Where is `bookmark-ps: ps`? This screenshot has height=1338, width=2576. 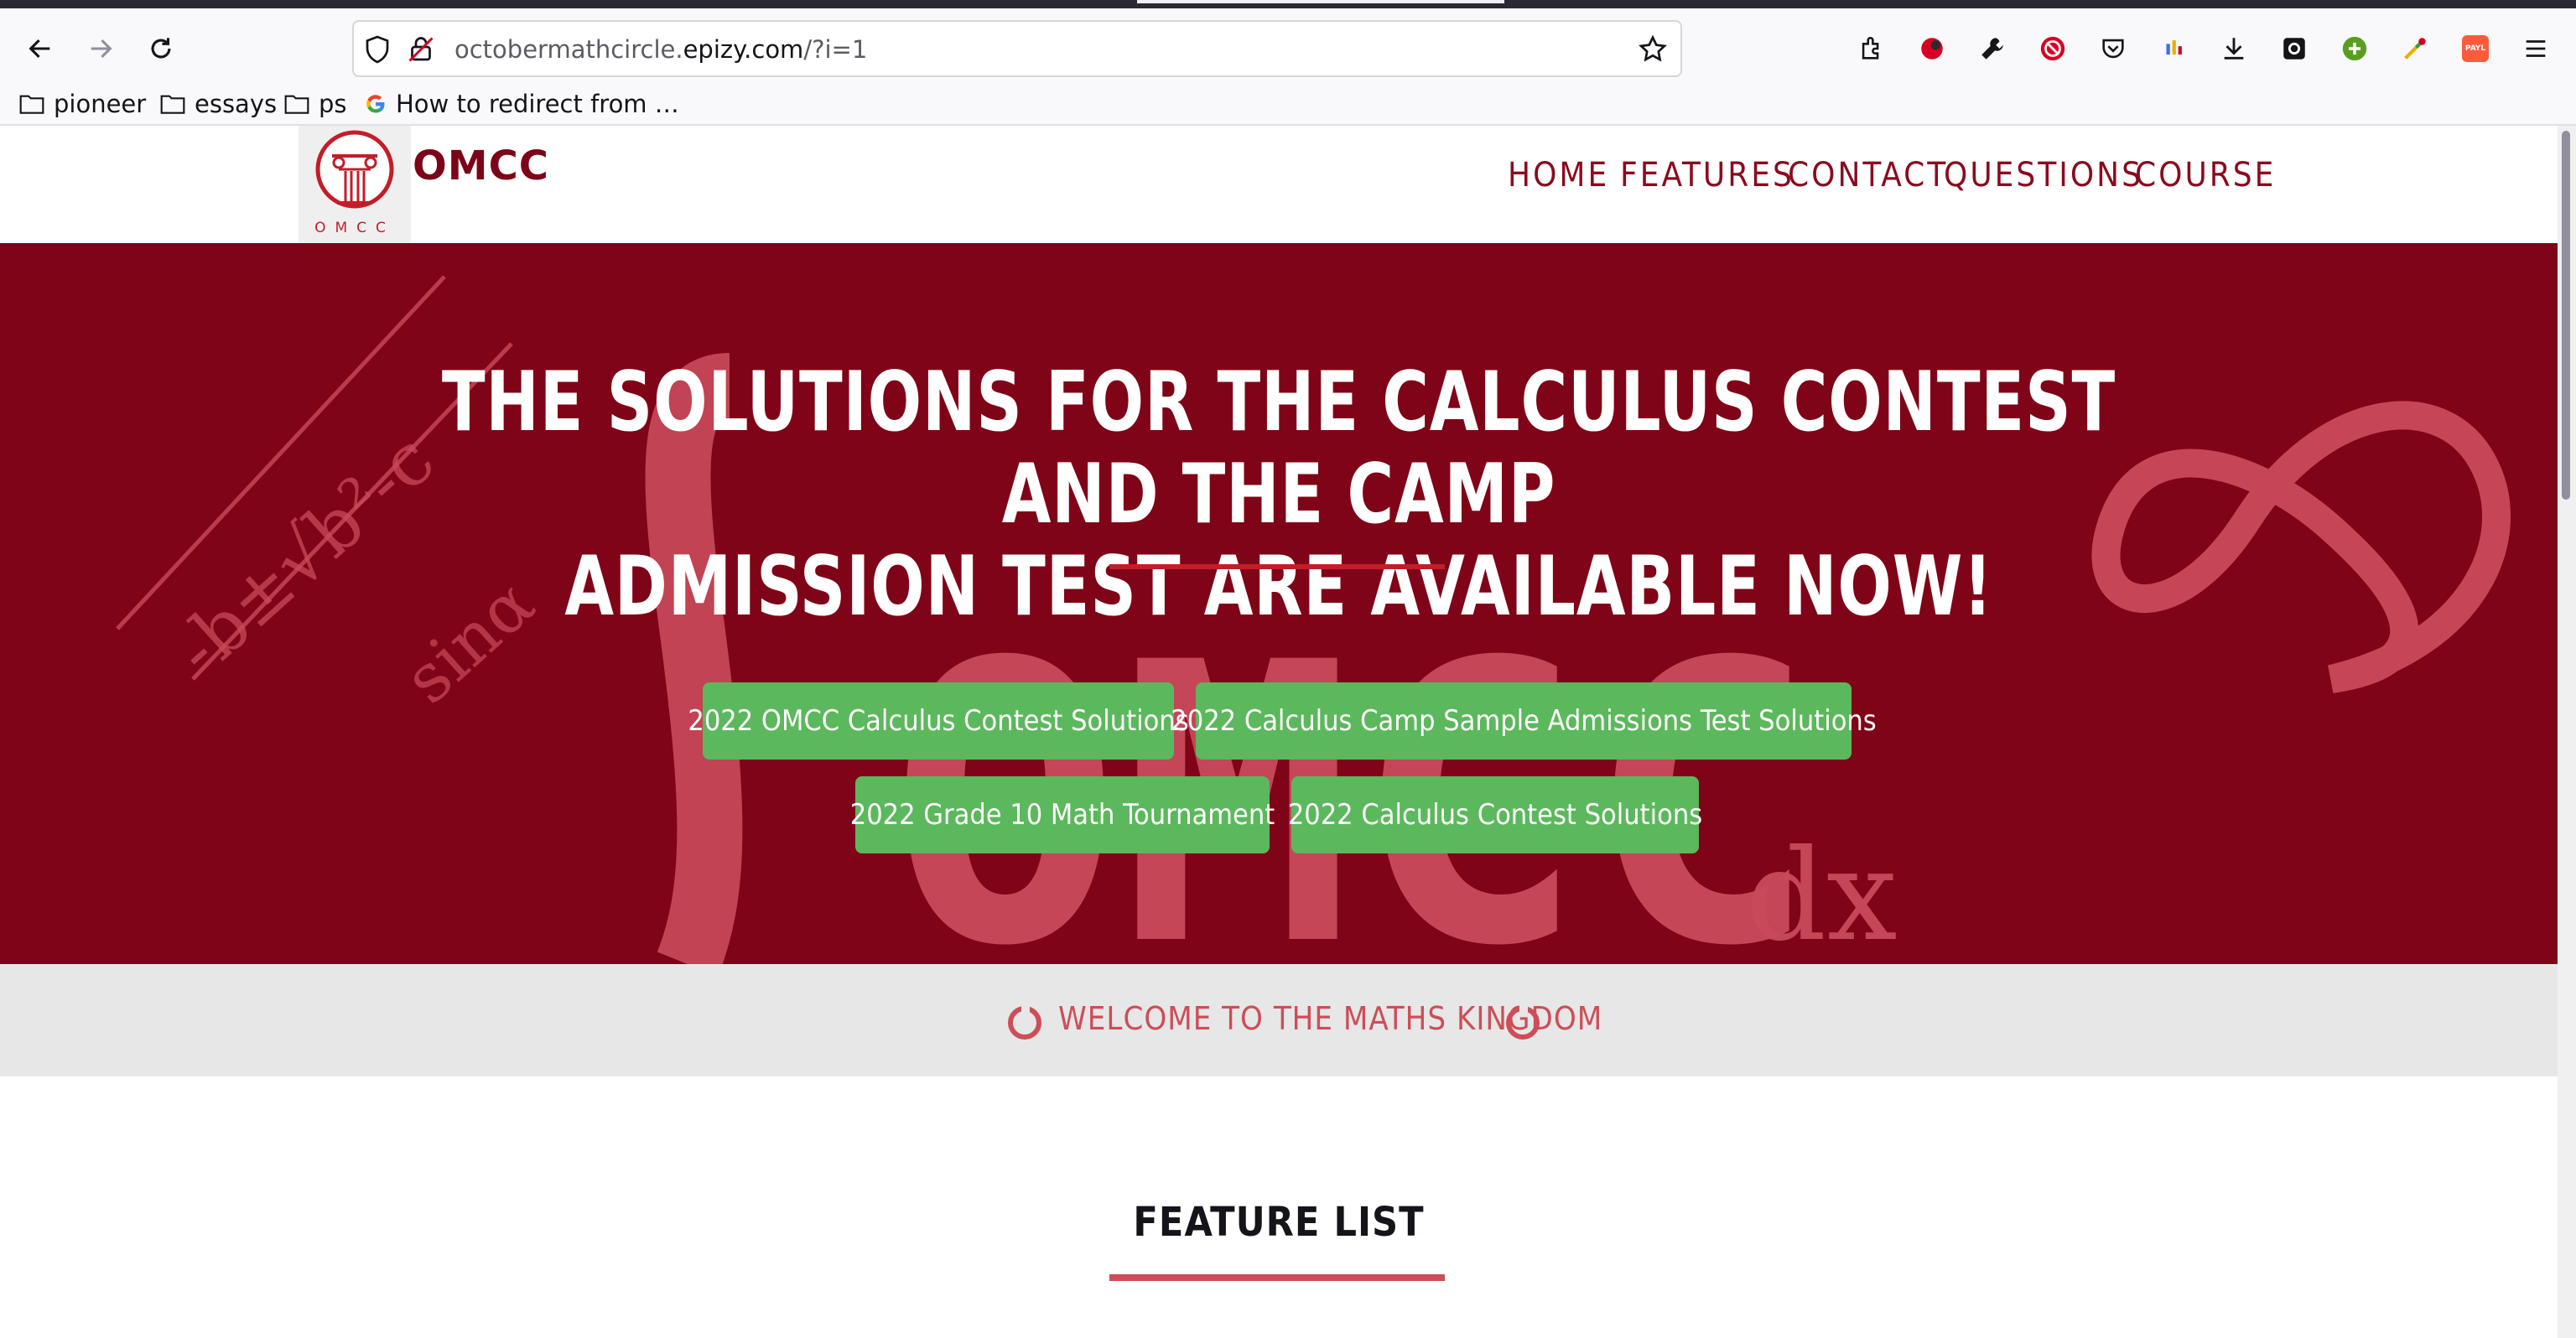
bookmark-ps: ps is located at coordinates (315, 104).